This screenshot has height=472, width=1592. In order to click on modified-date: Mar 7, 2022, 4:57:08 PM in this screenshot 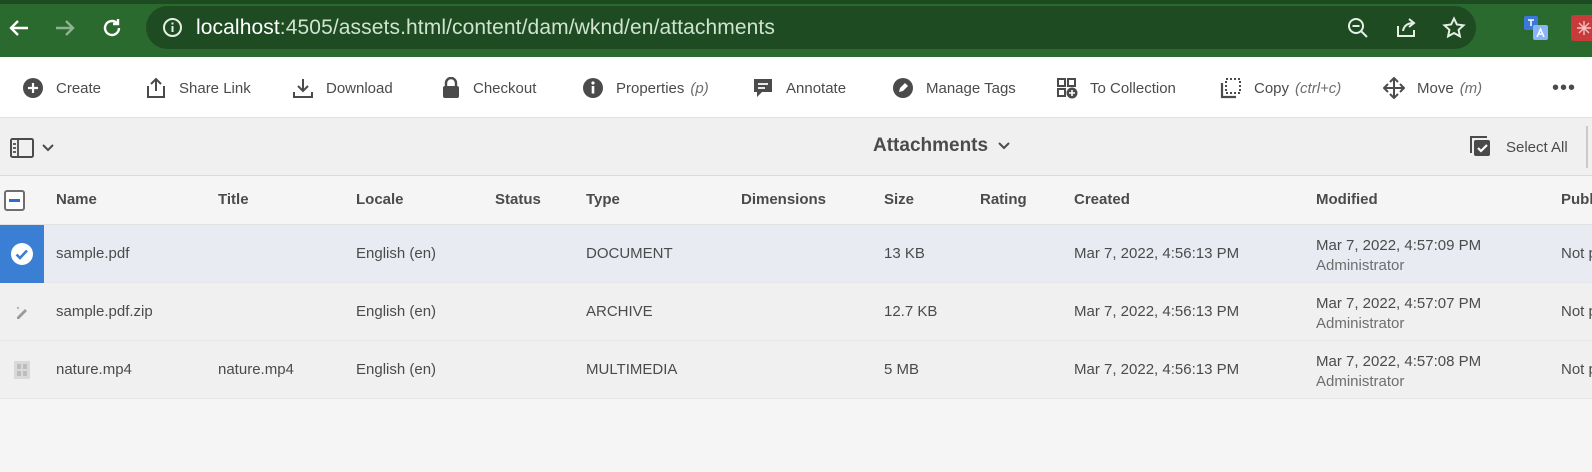, I will do `click(1399, 361)`.